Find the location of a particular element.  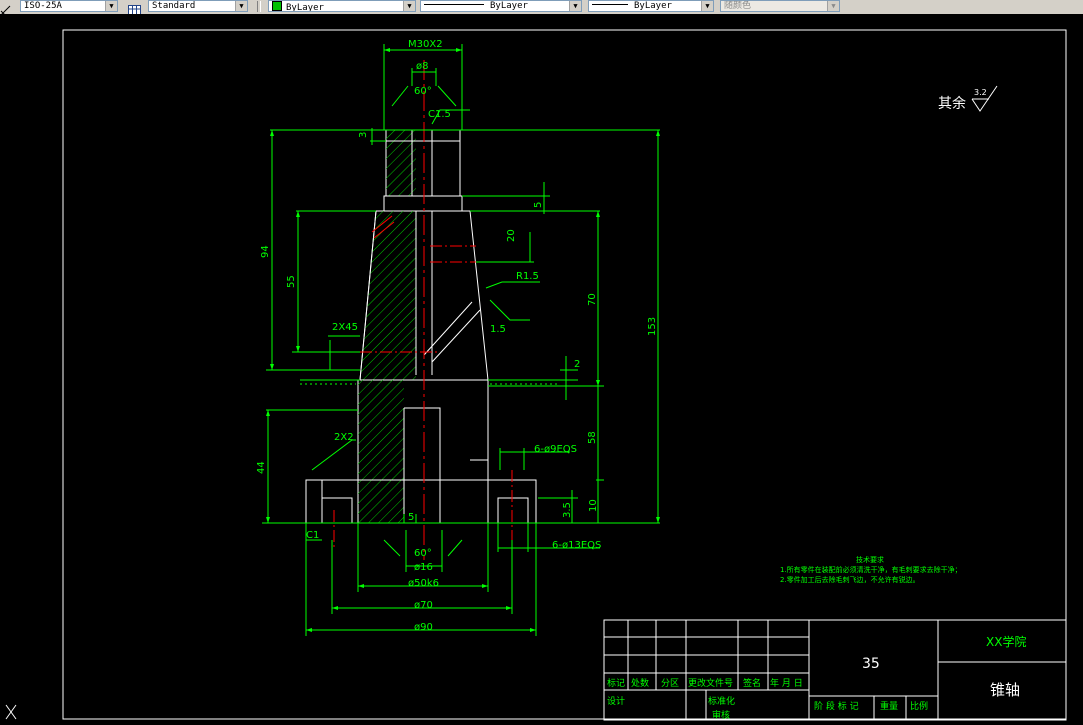

tb-weight: 重量 is located at coordinates (889, 706).